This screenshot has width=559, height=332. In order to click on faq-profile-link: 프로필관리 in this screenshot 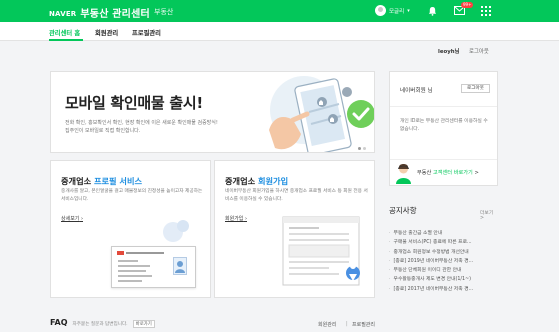, I will do `click(363, 324)`.